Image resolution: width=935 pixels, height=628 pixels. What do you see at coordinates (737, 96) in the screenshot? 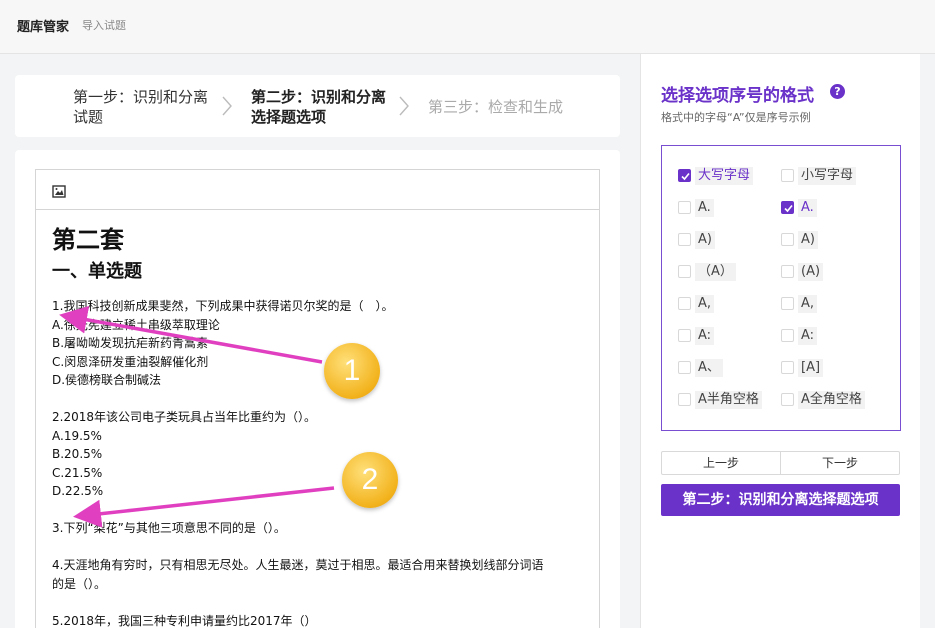
I see `panel-title: 选择选项序号的格式` at bounding box center [737, 96].